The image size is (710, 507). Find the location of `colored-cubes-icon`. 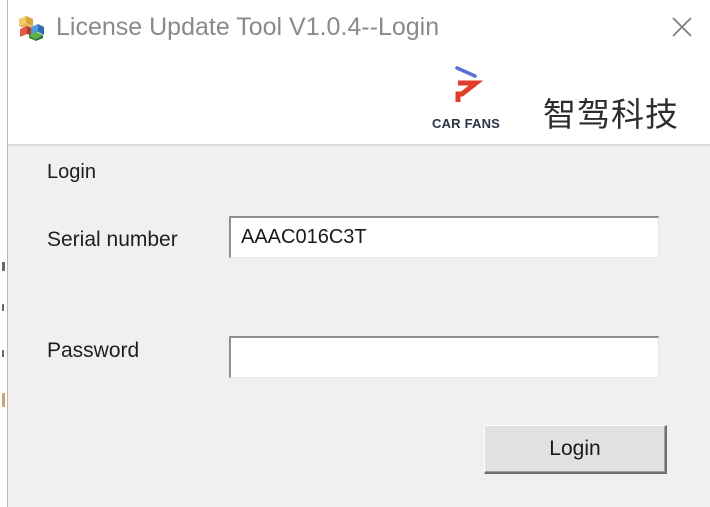

colored-cubes-icon is located at coordinates (31, 28).